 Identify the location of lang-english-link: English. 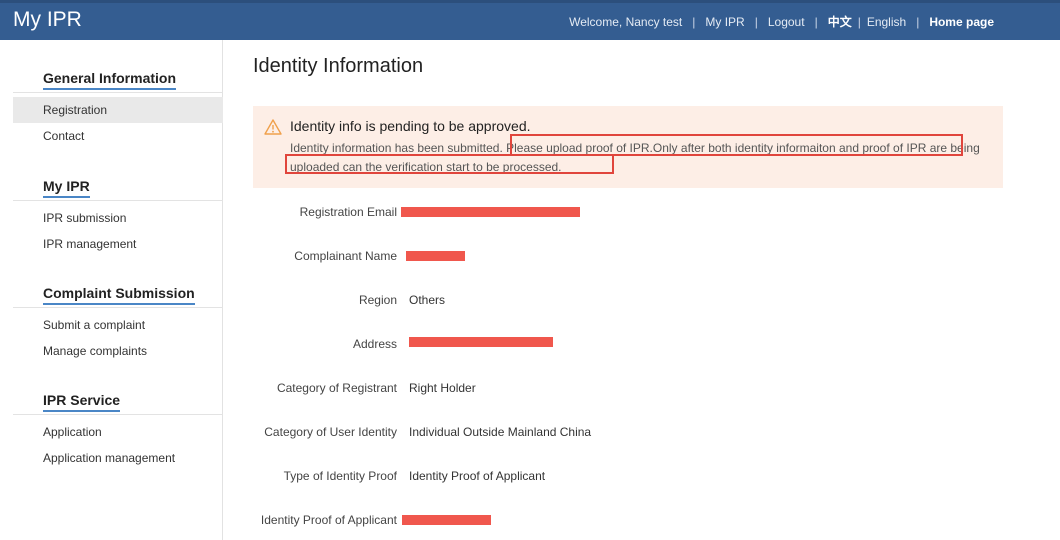
(886, 22).